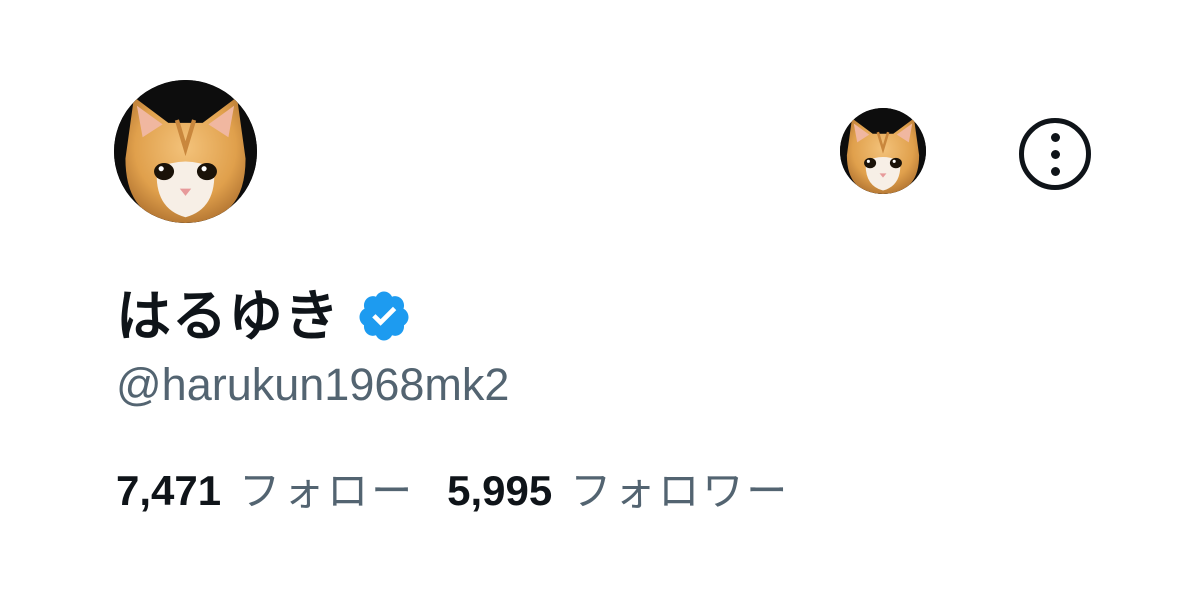 The width and height of the screenshot is (1200, 614). What do you see at coordinates (1055, 137) in the screenshot?
I see `more-options-icon` at bounding box center [1055, 137].